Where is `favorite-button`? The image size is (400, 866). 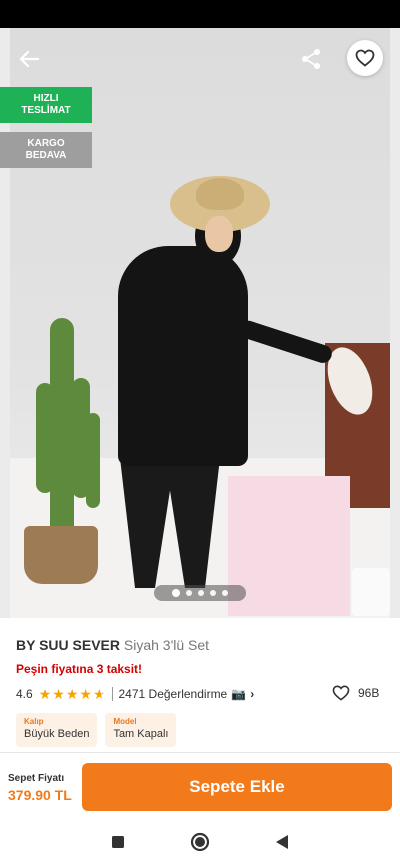 favorite-button is located at coordinates (365, 58).